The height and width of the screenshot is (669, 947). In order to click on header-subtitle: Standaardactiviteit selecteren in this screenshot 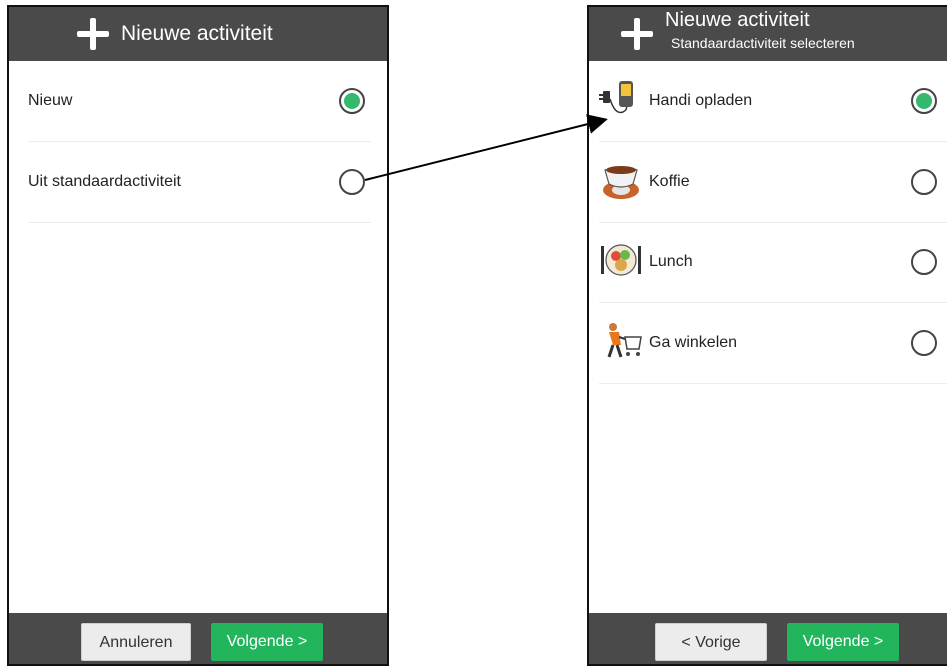, I will do `click(763, 43)`.